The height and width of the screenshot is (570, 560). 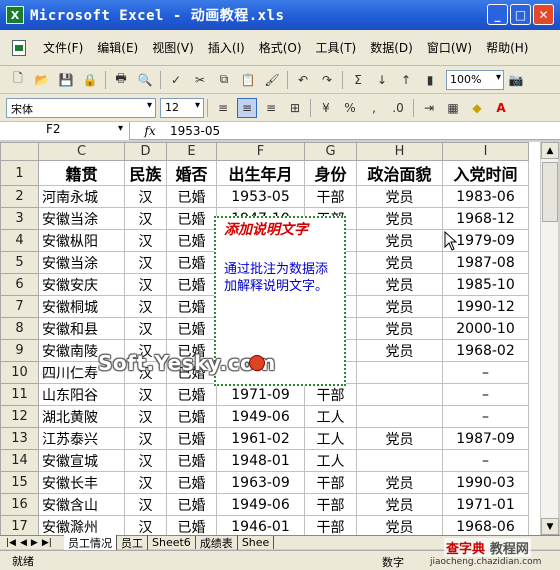 What do you see at coordinates (485, 350) in the screenshot?
I see `cell: 1968-02` at bounding box center [485, 350].